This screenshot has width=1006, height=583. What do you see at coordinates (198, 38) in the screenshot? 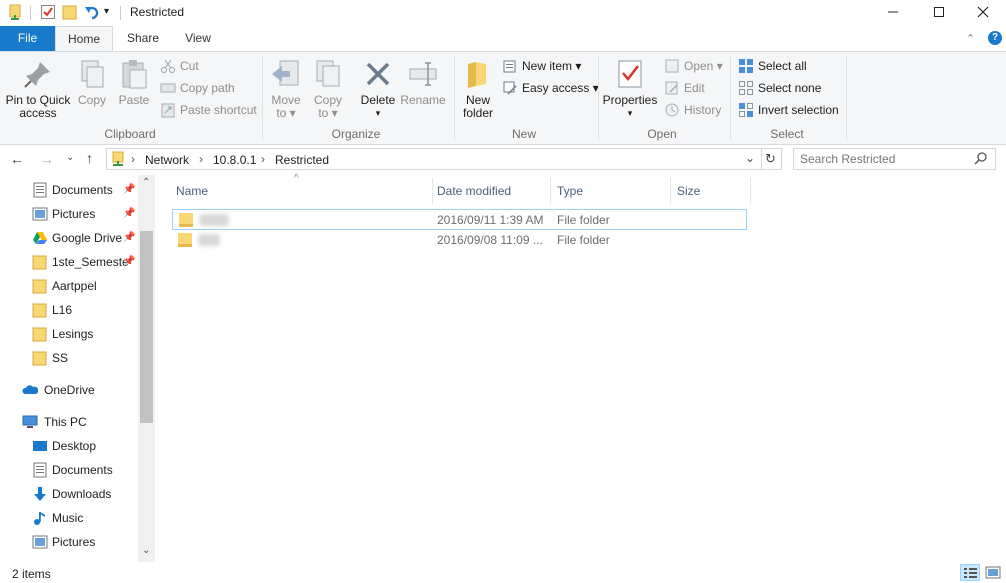
I see `tab-view: View` at bounding box center [198, 38].